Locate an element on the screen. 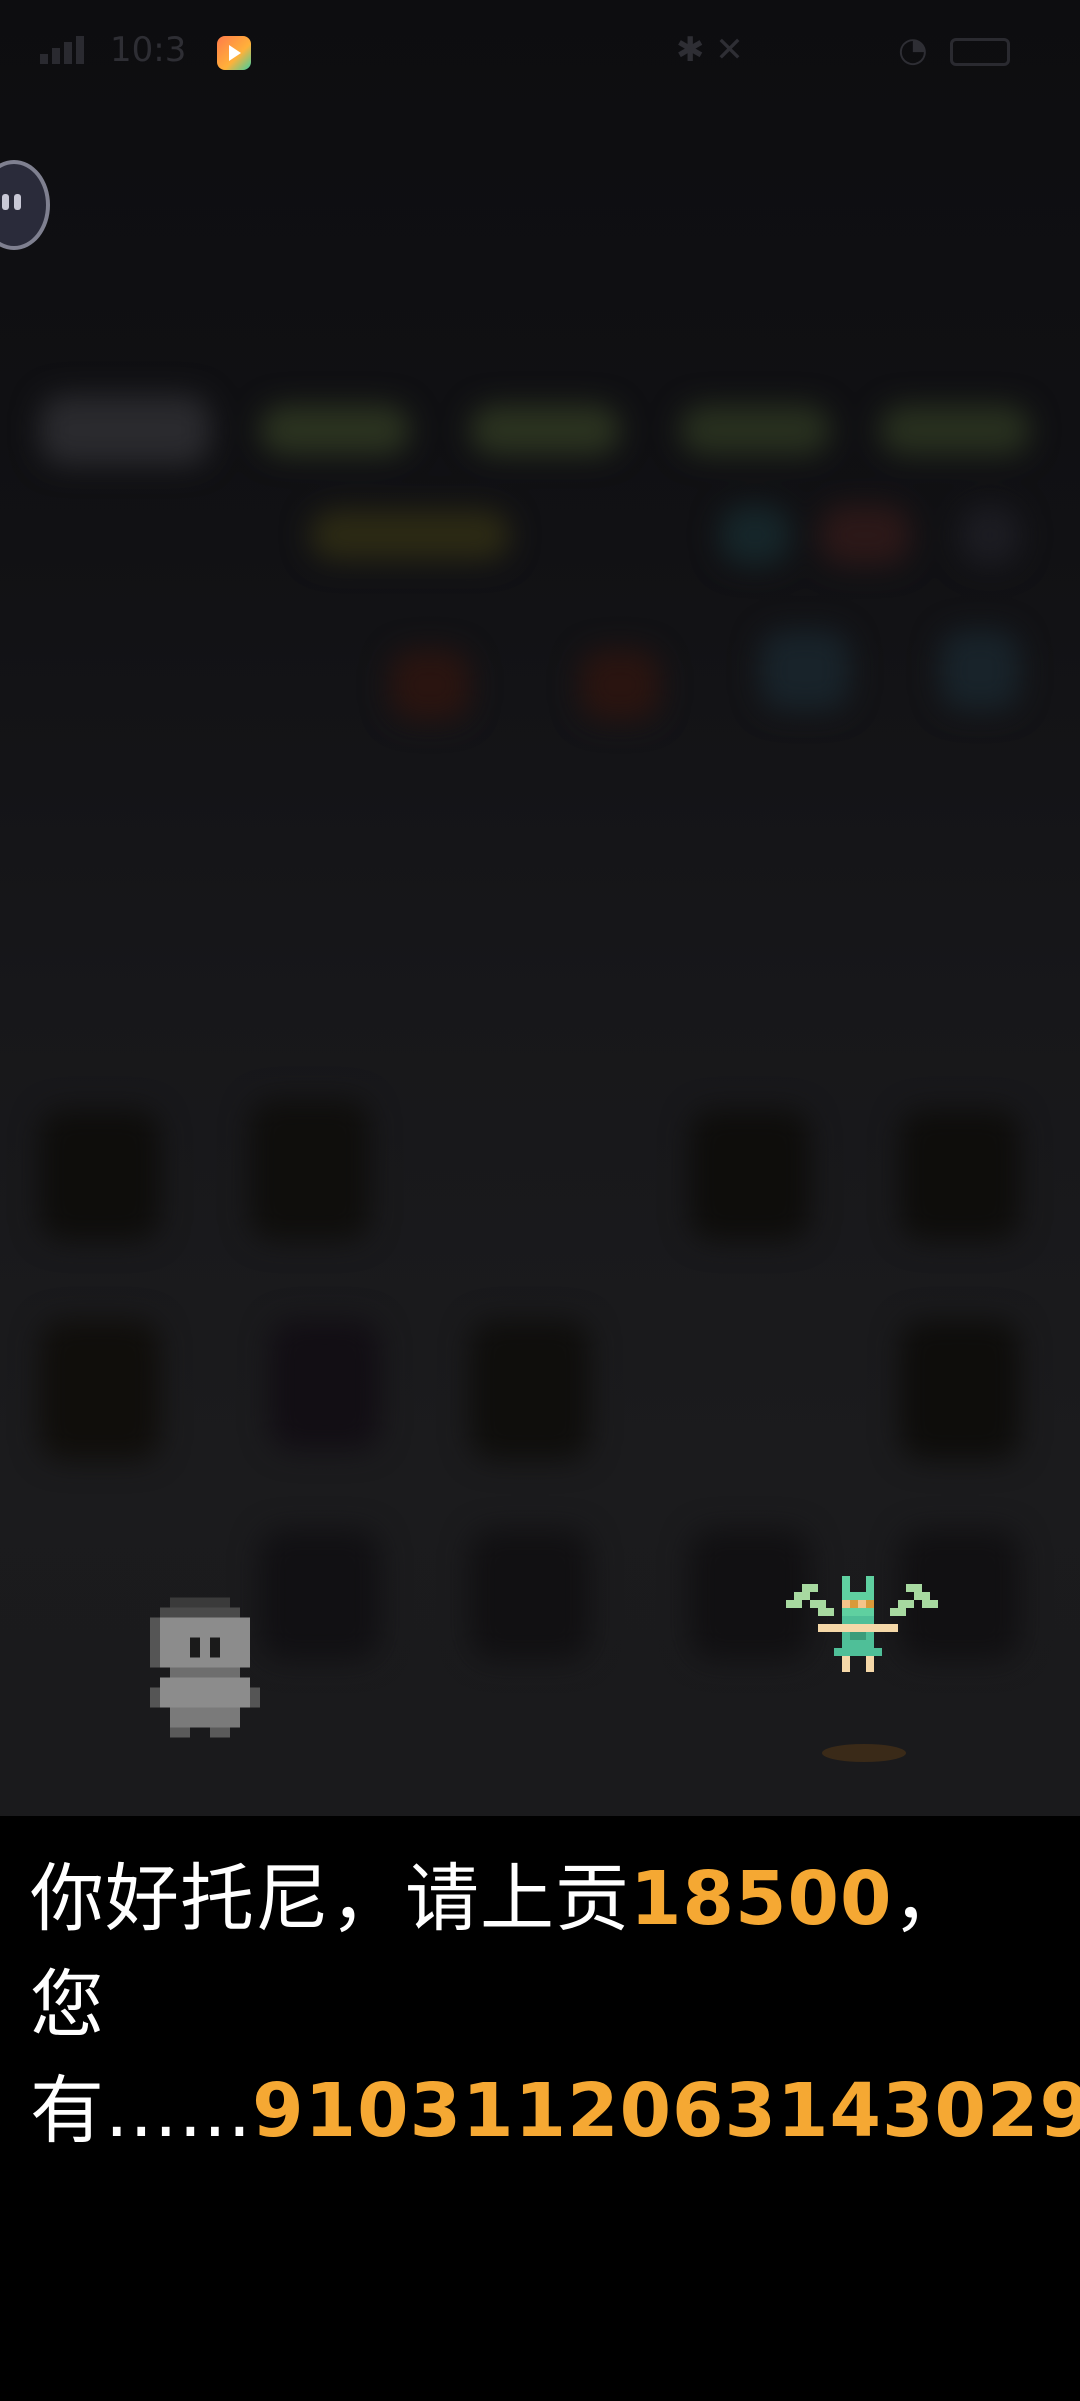 The width and height of the screenshot is (1080, 2401). signal-icon is located at coordinates (62, 50).